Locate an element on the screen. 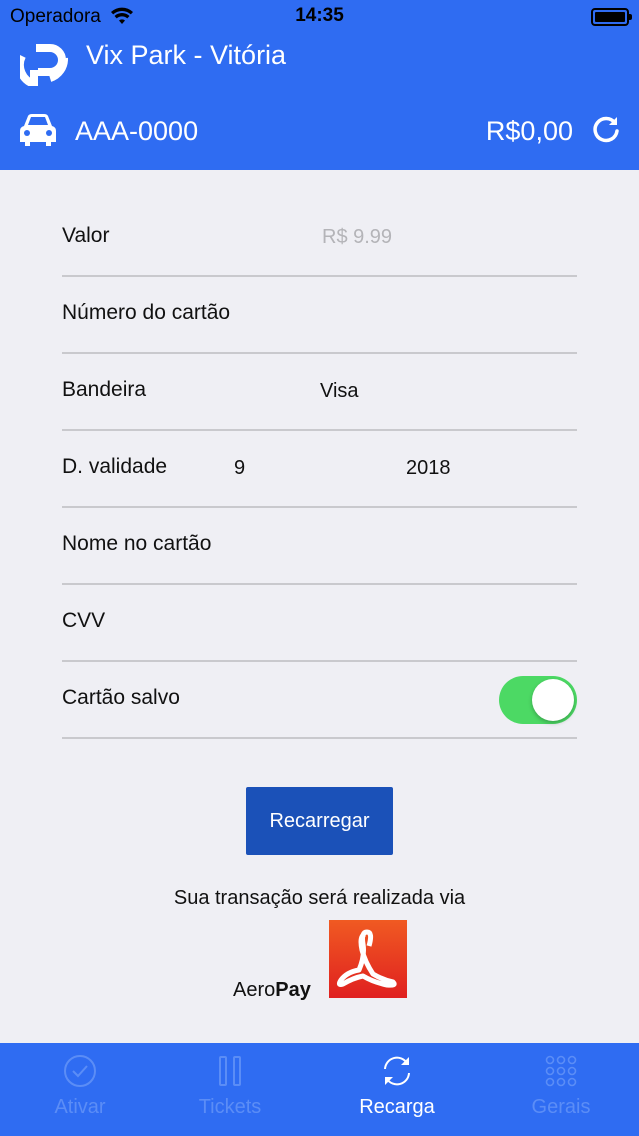 The width and height of the screenshot is (639, 1136). clock: 14:35 is located at coordinates (319, 15).